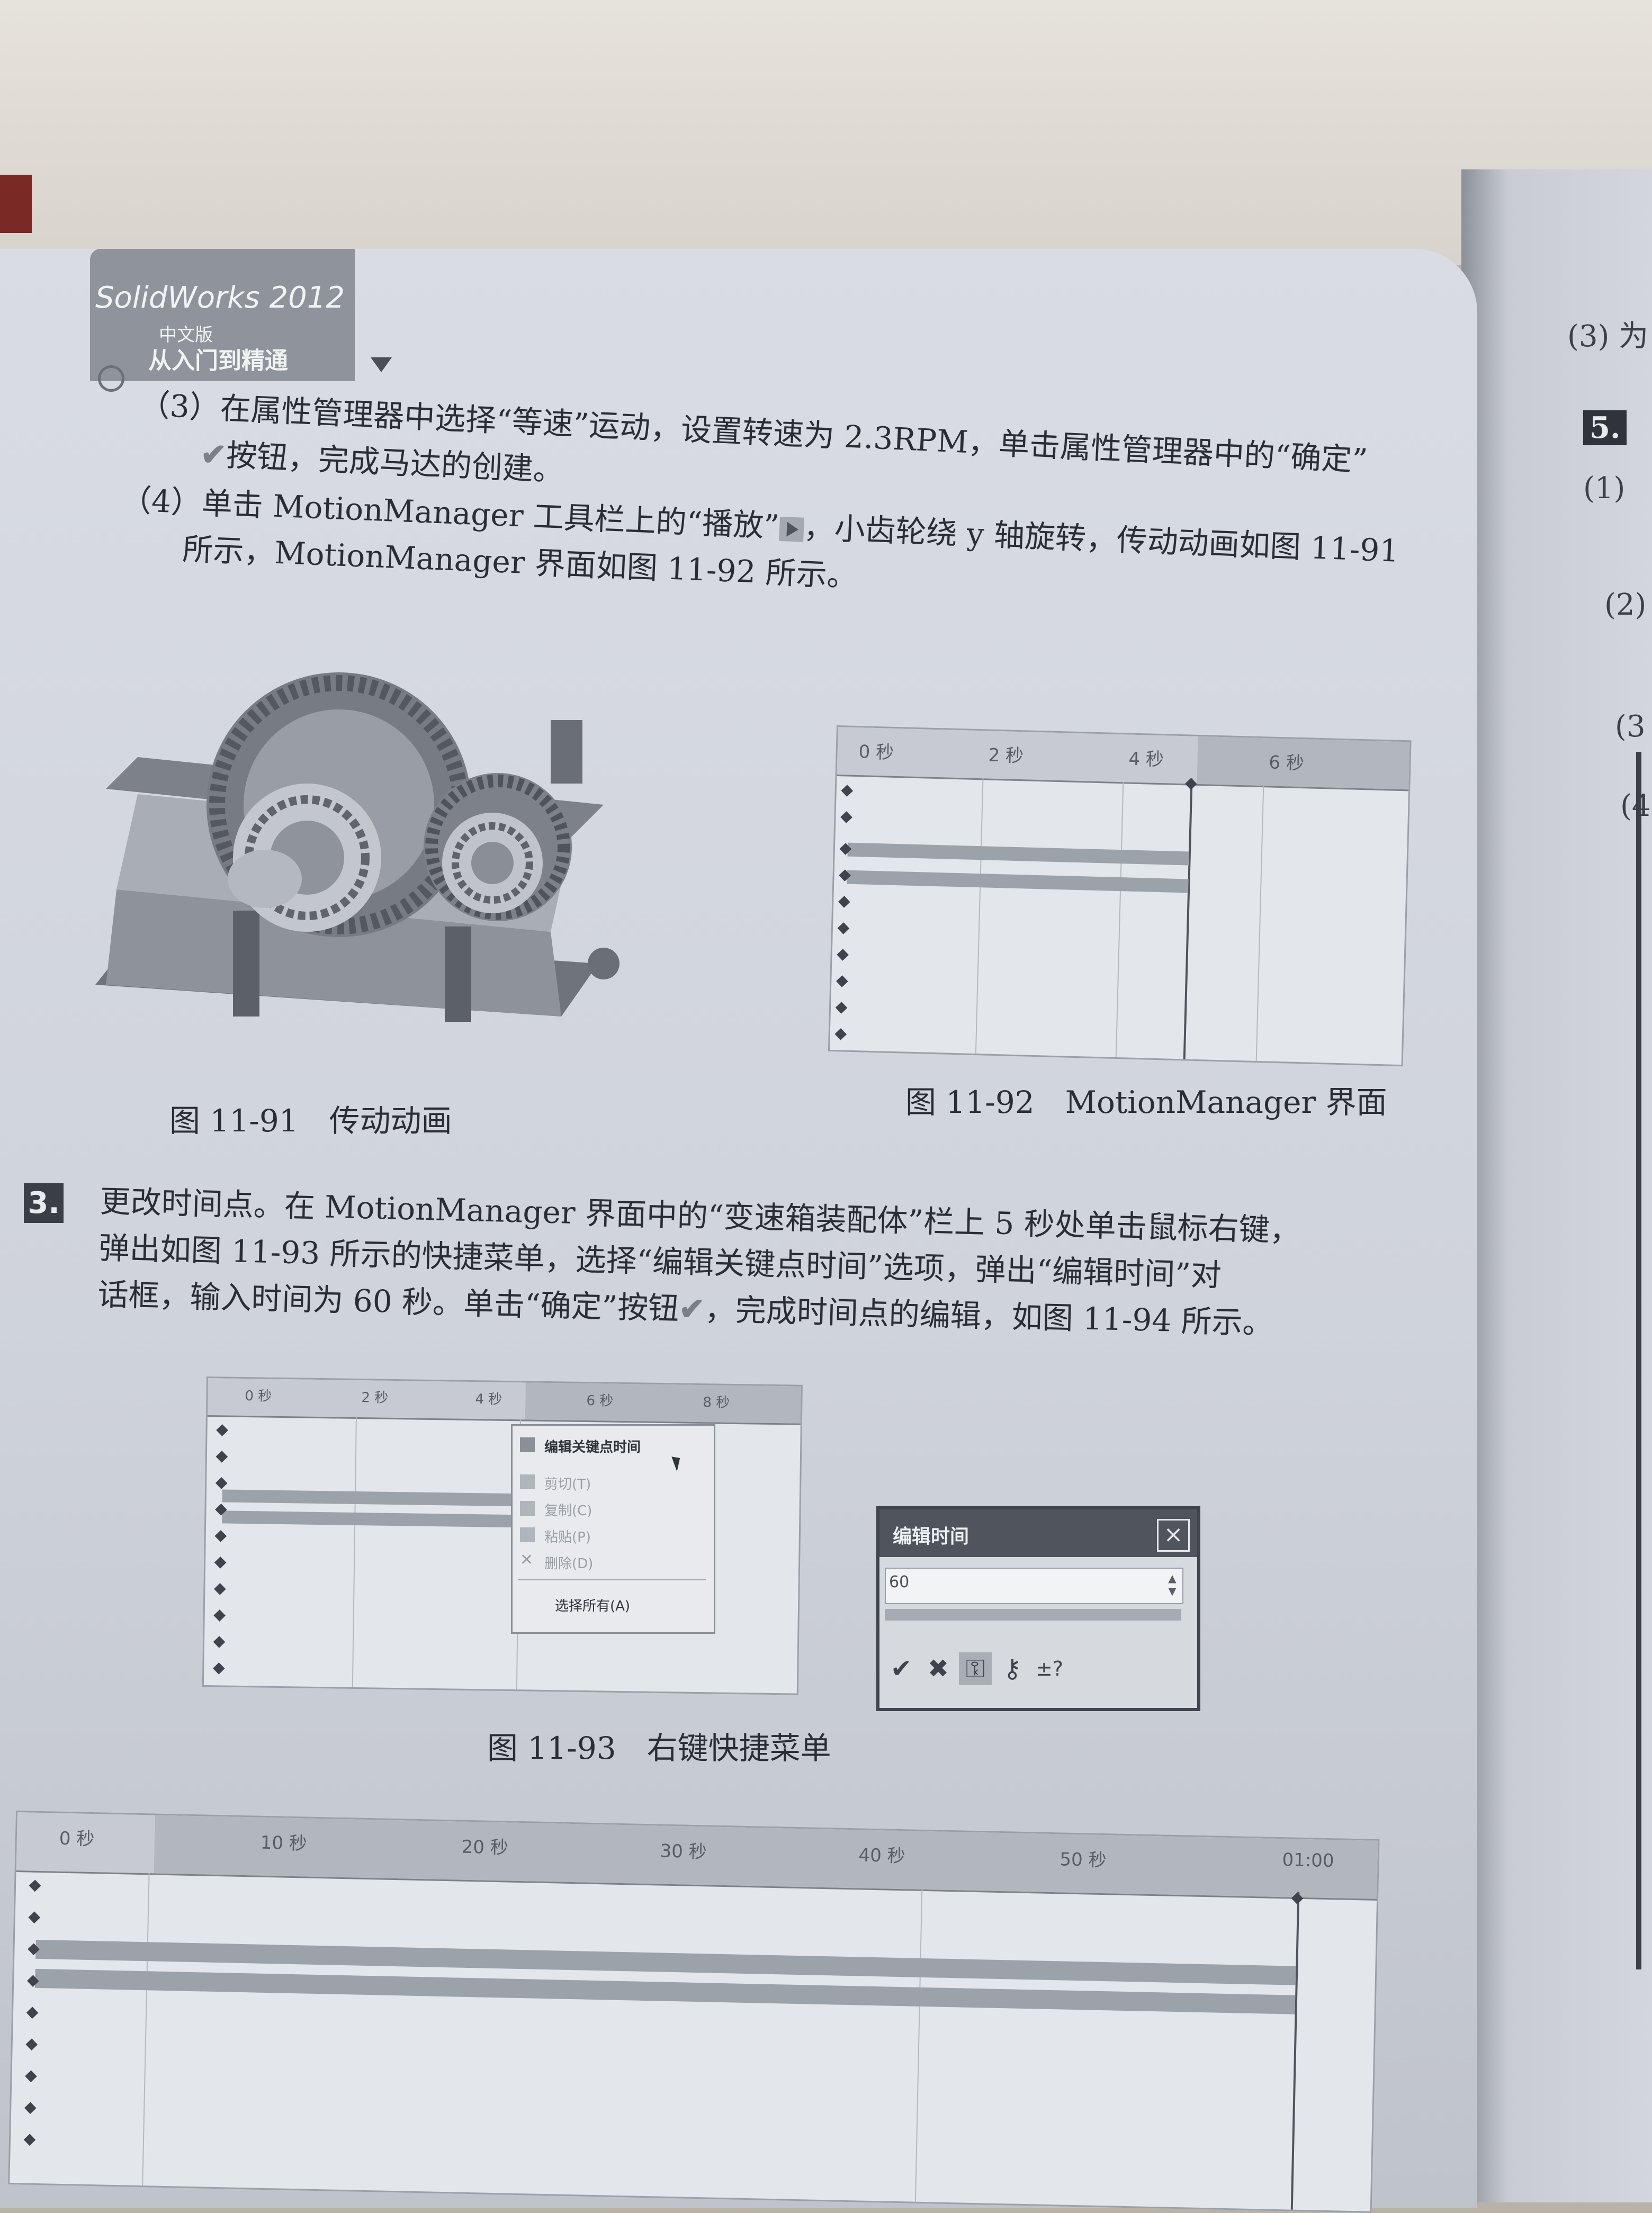  What do you see at coordinates (1630, 726) in the screenshot?
I see `next-page-item: (3` at bounding box center [1630, 726].